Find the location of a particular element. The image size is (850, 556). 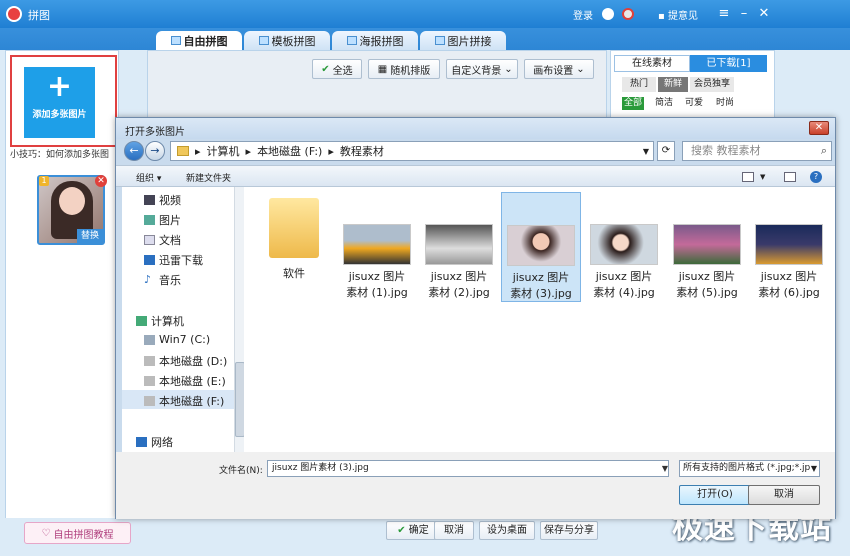

nav-pictures: 图片 is located at coordinates (162, 220).